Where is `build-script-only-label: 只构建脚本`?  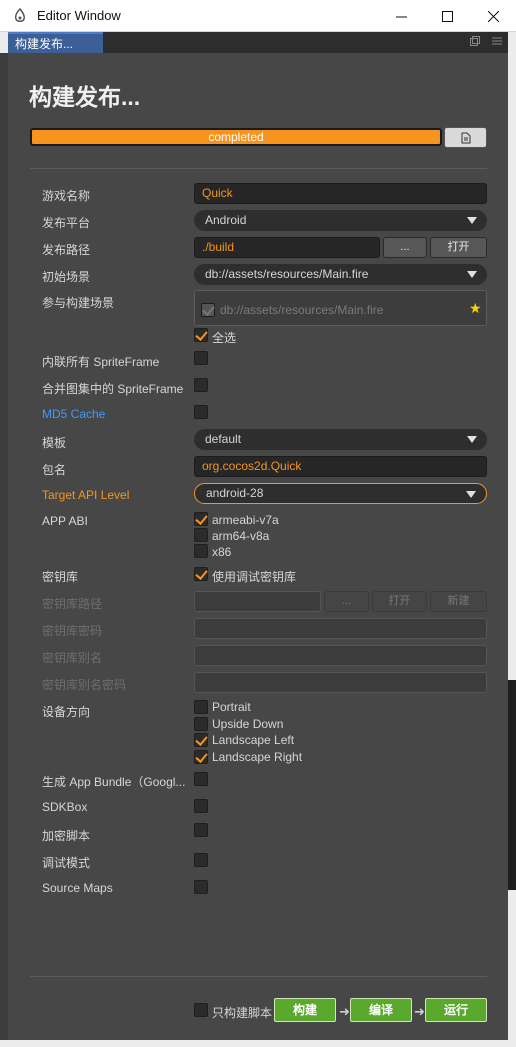 build-script-only-label: 只构建脚本 is located at coordinates (242, 1013).